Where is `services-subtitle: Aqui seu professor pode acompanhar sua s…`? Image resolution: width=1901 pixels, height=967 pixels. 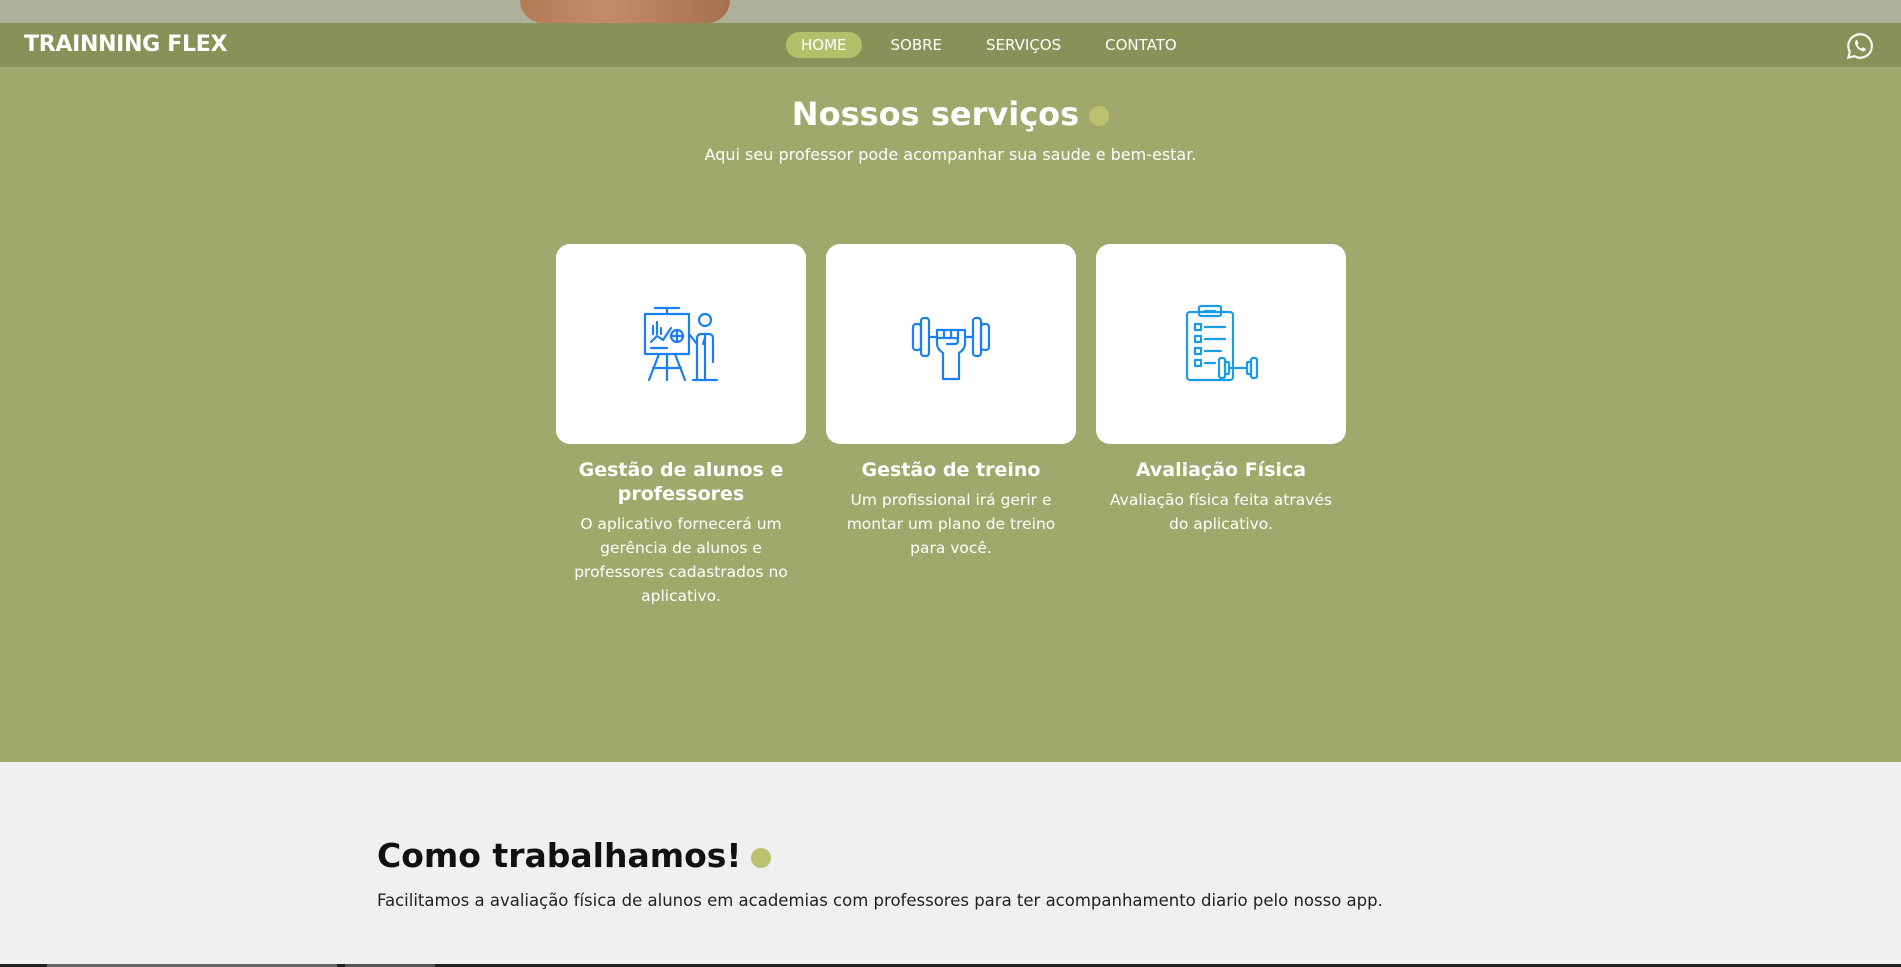
services-subtitle: Aqui seu professor pode acompanhar sua s… is located at coordinates (950, 154).